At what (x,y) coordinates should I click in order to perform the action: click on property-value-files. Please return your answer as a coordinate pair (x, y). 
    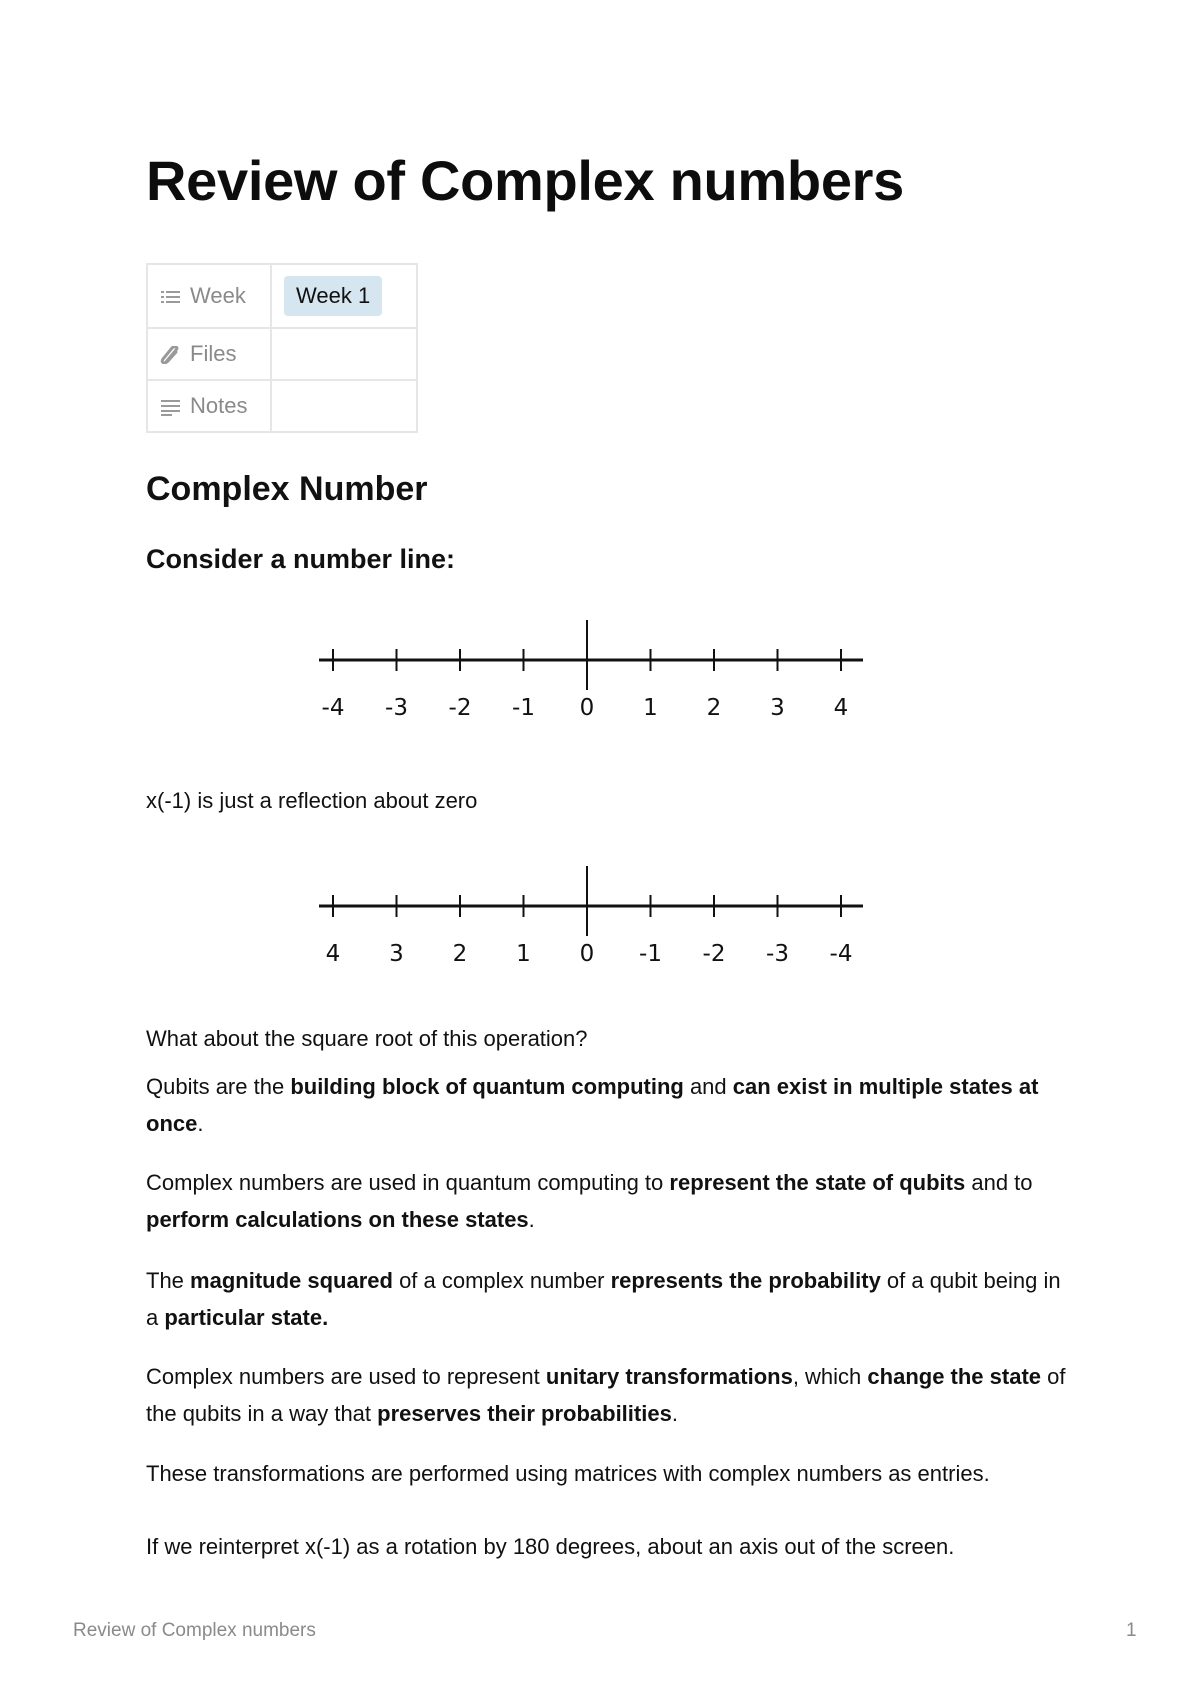
    Looking at the image, I should click on (344, 354).